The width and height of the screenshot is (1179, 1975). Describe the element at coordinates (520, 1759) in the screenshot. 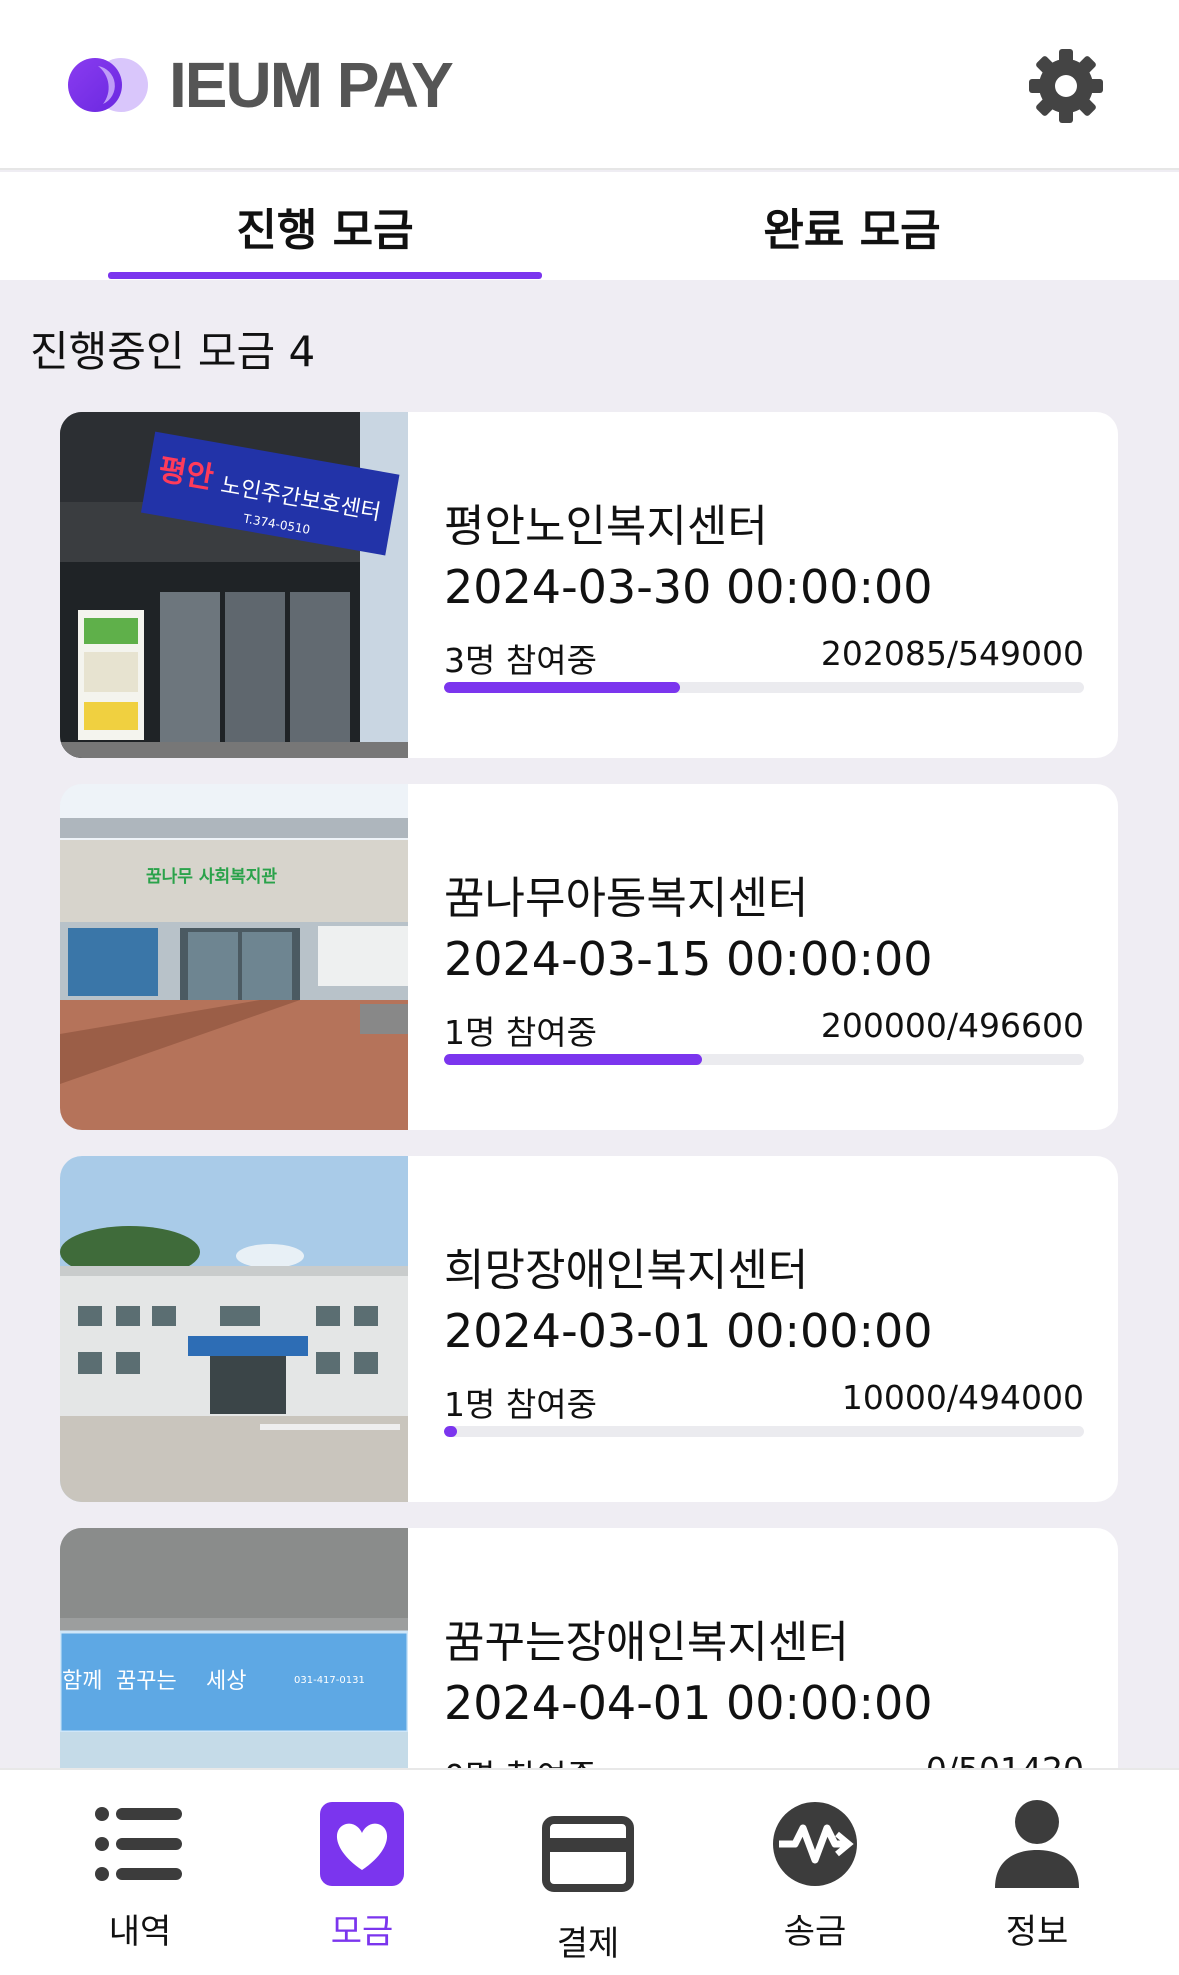

I see `participant-count: 0명 참여중` at that location.